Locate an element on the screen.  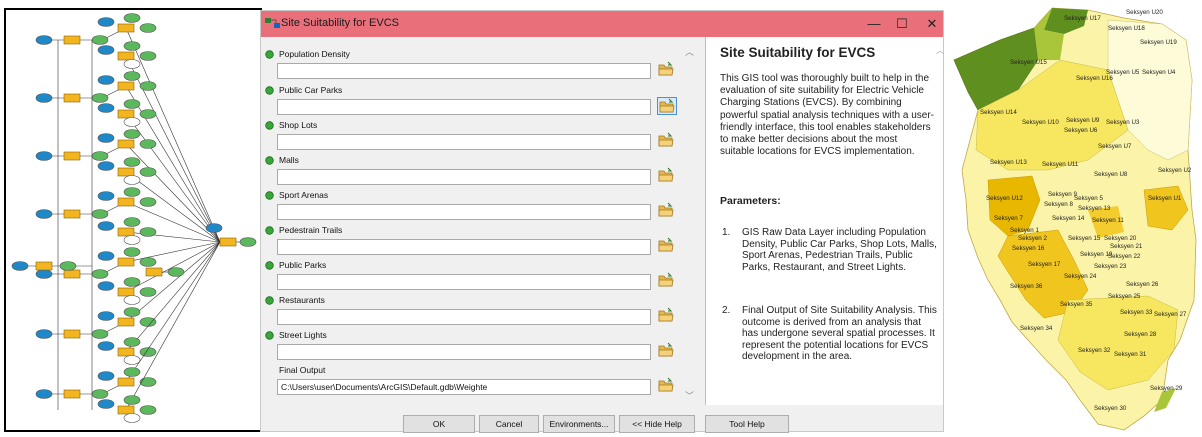
map-area-label: Seksyen 25 is located at coordinates (1124, 296).